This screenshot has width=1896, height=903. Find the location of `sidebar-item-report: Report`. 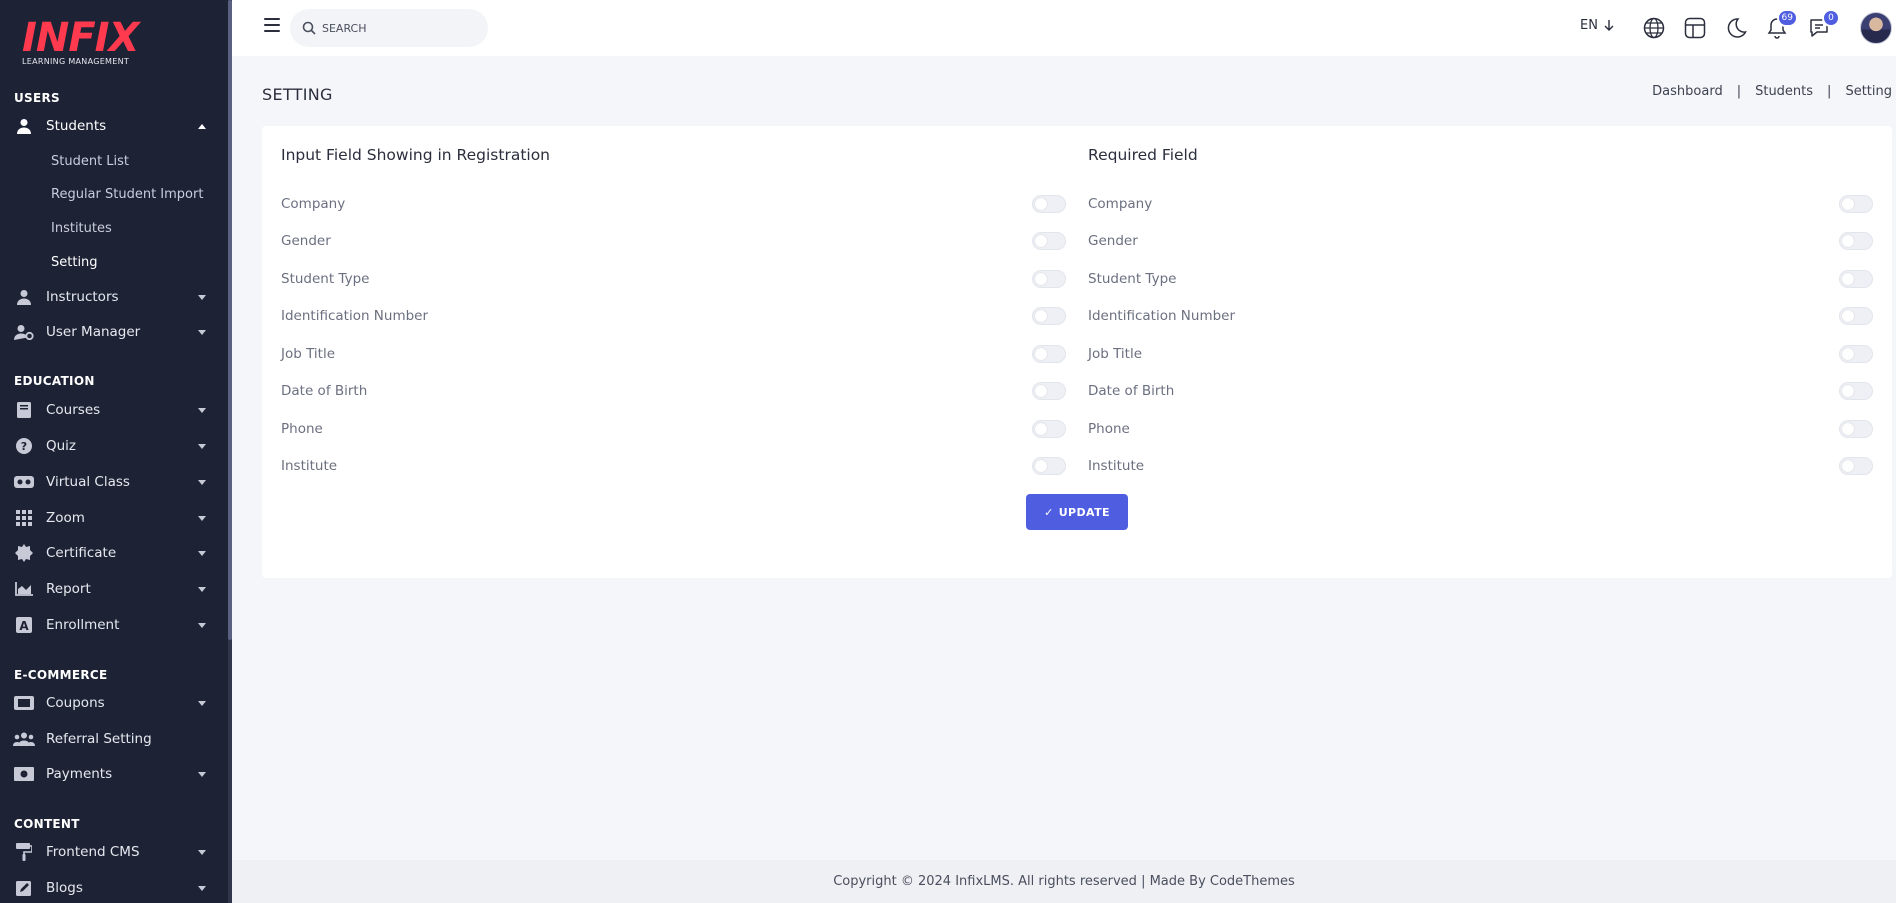

sidebar-item-report: Report is located at coordinates (114, 589).